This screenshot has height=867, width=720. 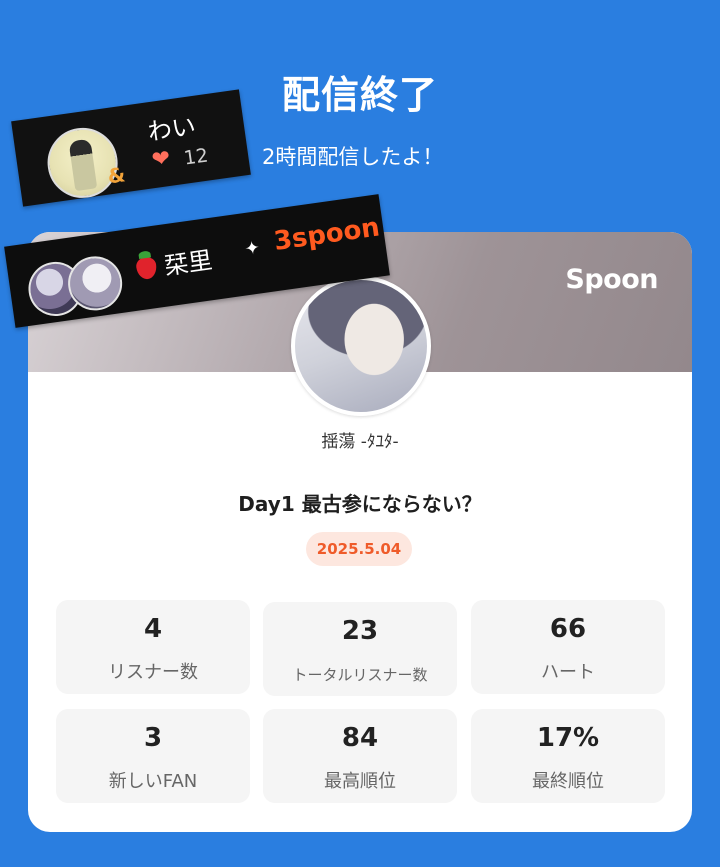 What do you see at coordinates (568, 672) in the screenshot?
I see `stat-label: ハート` at bounding box center [568, 672].